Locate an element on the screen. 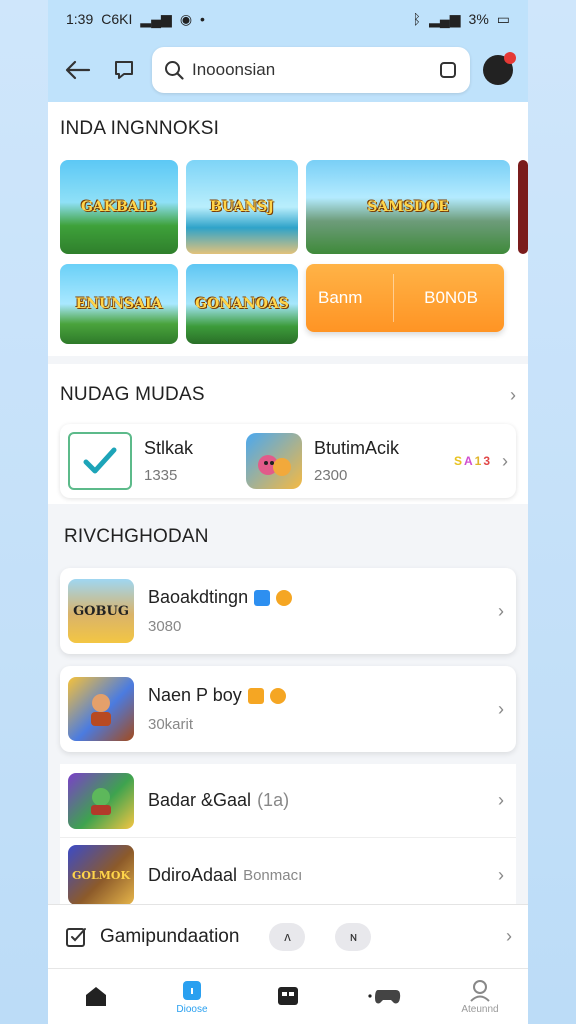  back-arrow-icon is located at coordinates (78, 70).